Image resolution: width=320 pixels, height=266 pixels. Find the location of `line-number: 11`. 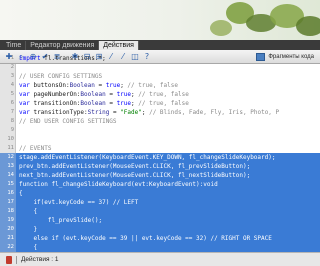

line-number: 11 is located at coordinates (10, 148).